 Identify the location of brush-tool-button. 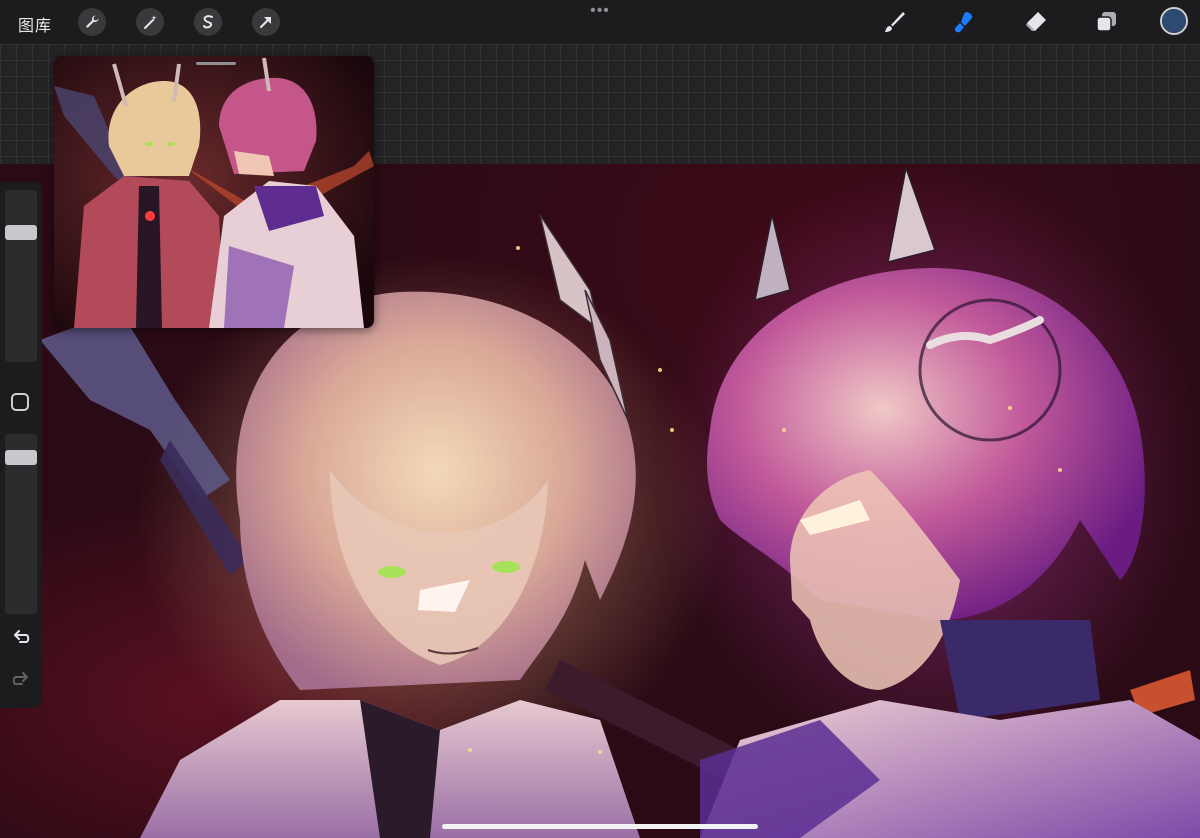
(894, 22).